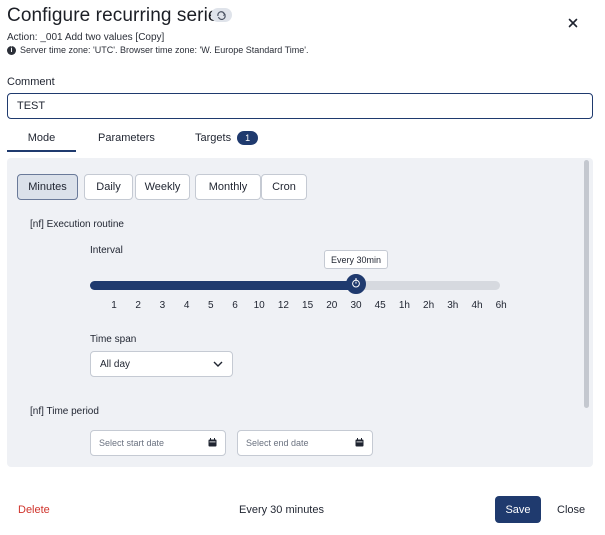 The width and height of the screenshot is (605, 535). What do you see at coordinates (476, 305) in the screenshot?
I see `interval-tick: 4h` at bounding box center [476, 305].